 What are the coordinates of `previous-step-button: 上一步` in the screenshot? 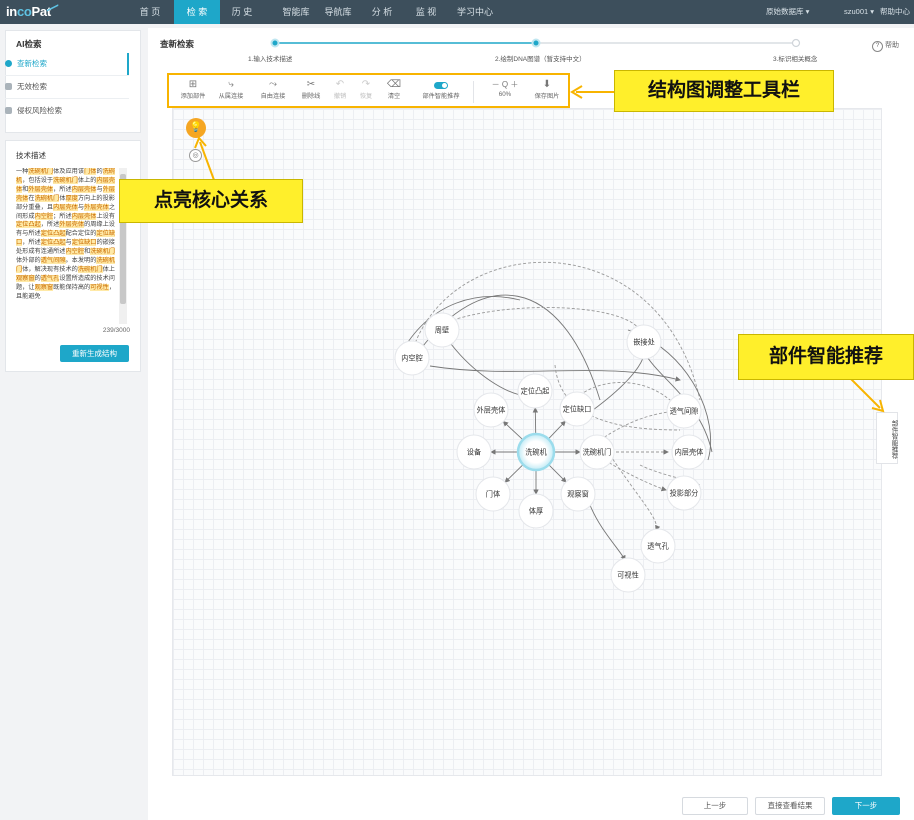 It's located at (715, 806).